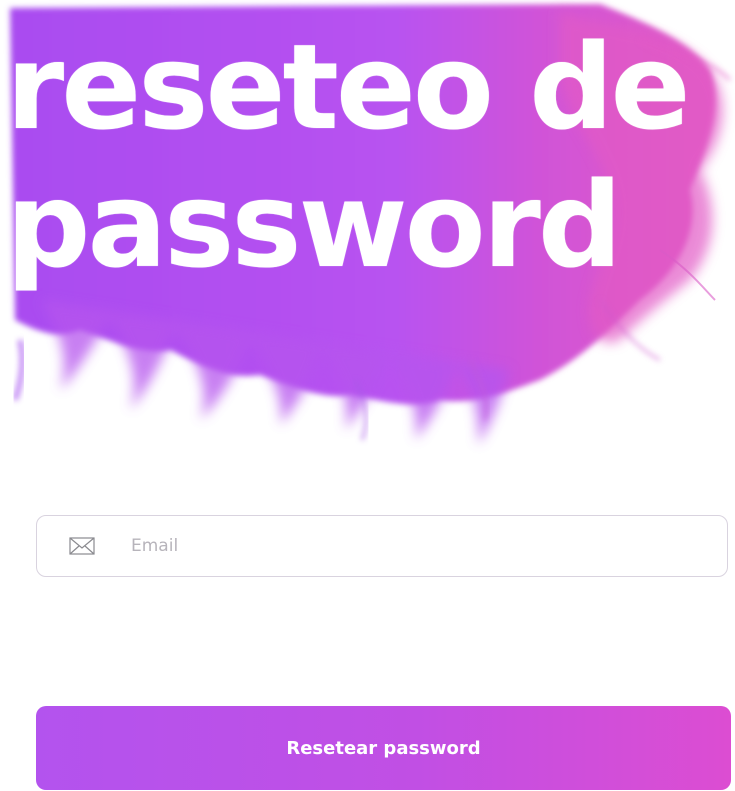 The width and height of the screenshot is (735, 791). Describe the element at coordinates (411, 546) in the screenshot. I see `email-input` at that location.